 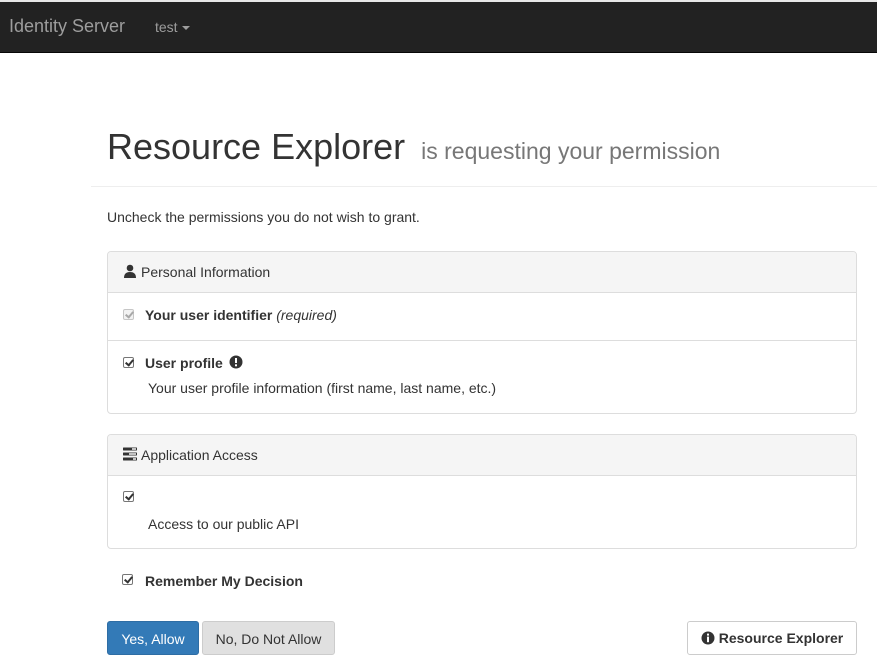 I want to click on identity-scopes-heading: Personal Information, so click(x=482, y=272).